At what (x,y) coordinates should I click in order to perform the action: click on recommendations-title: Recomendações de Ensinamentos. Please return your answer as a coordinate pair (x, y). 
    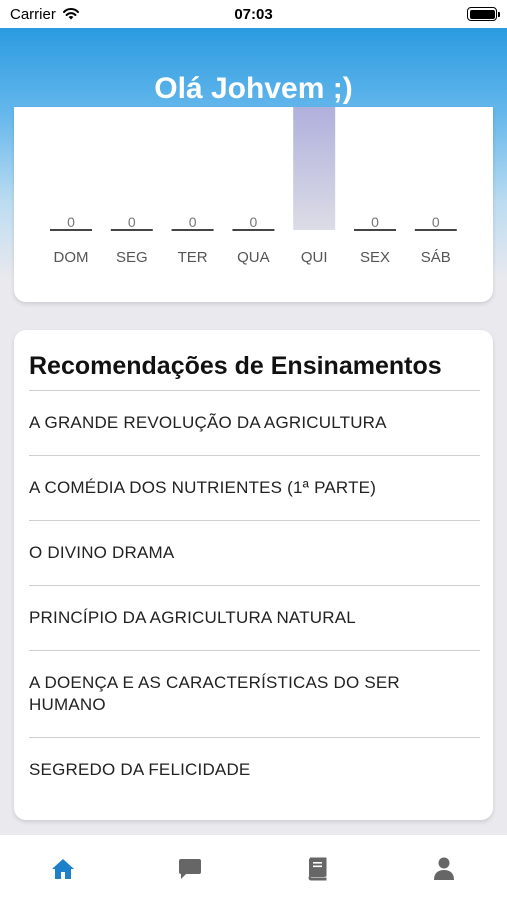
    Looking at the image, I should click on (235, 366).